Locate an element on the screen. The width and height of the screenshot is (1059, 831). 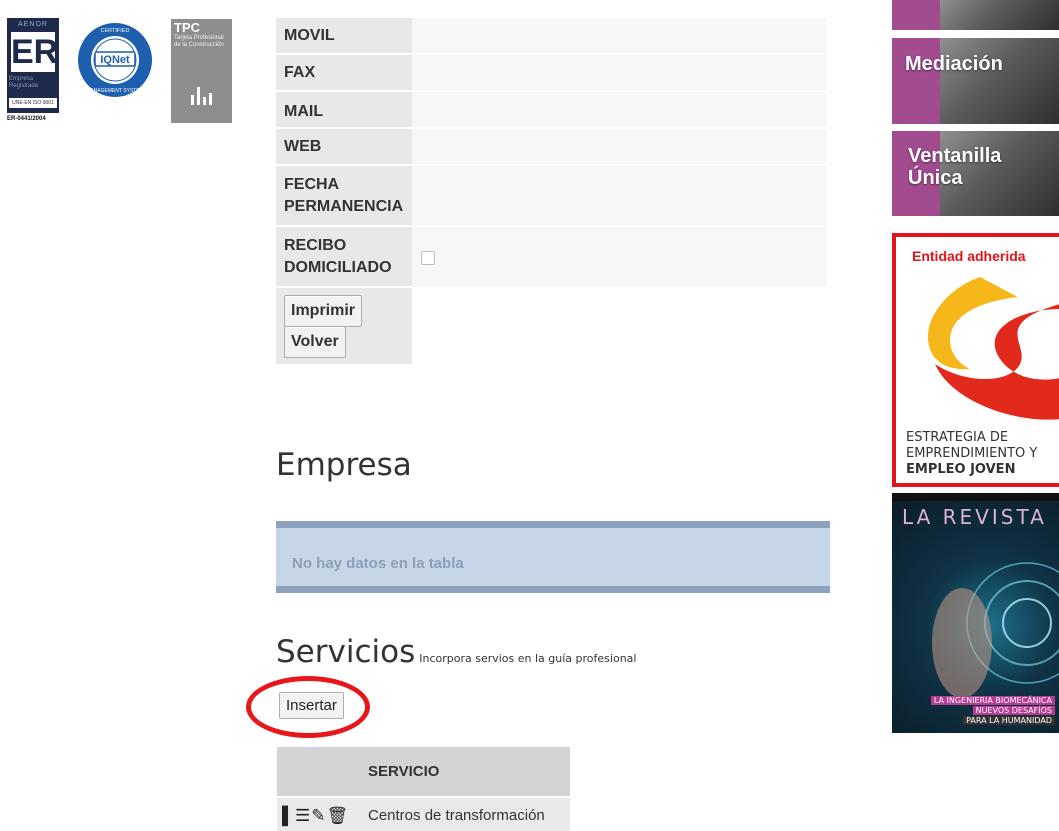
aenor-standard: UNE-EN ISO 9001 is located at coordinates (33, 103).